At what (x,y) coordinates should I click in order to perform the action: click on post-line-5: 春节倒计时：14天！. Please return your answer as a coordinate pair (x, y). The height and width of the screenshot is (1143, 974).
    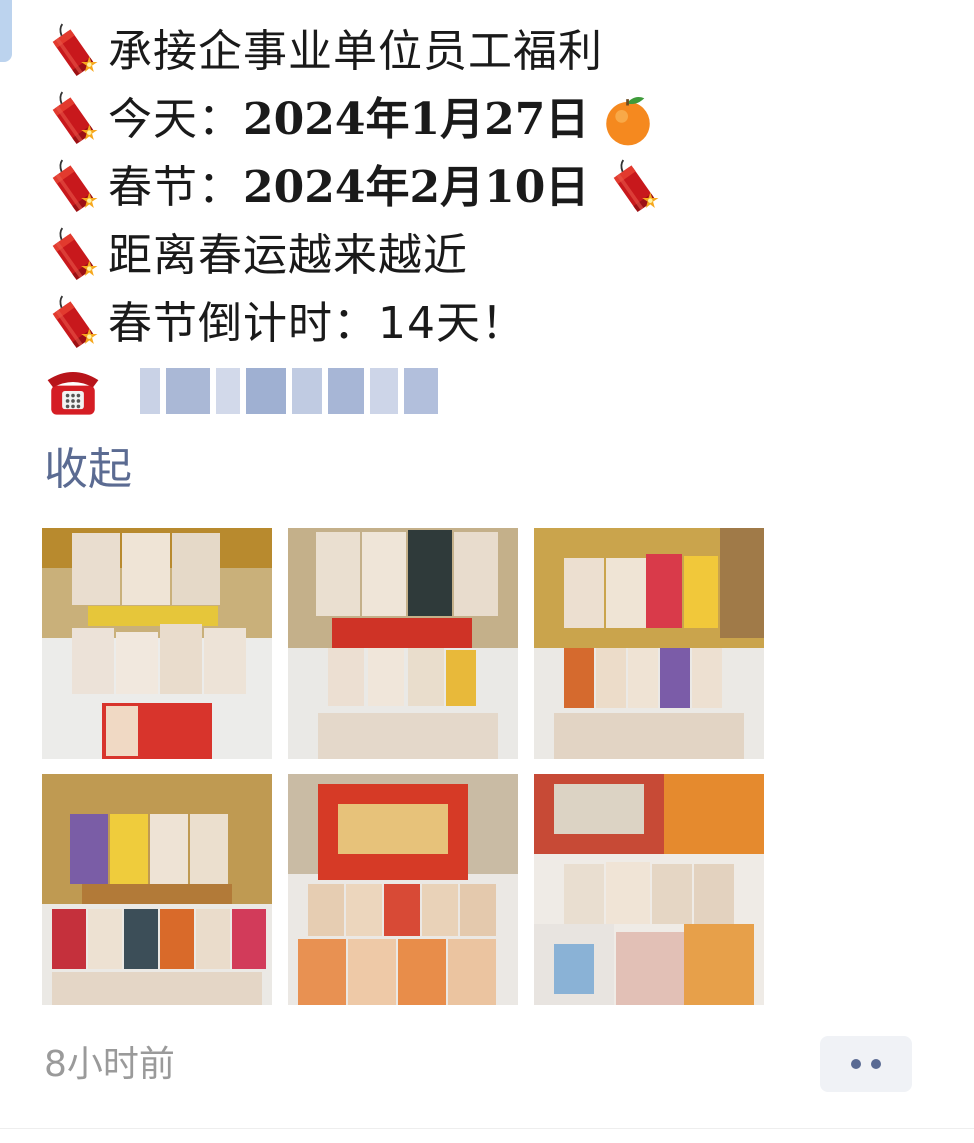
    Looking at the image, I should click on (494, 324).